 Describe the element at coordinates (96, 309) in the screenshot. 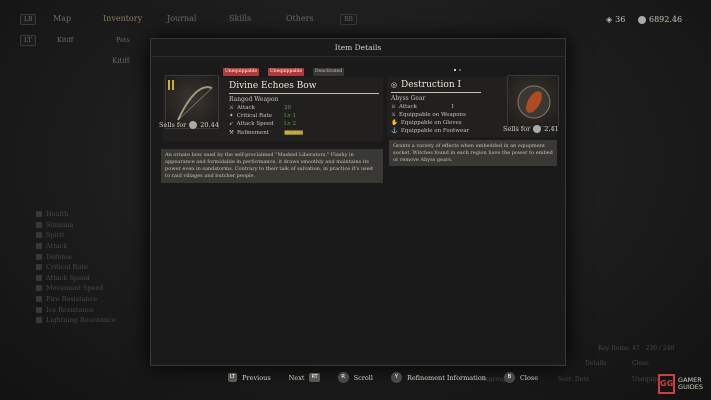

I see `stat-row: Ice Resistance` at that location.